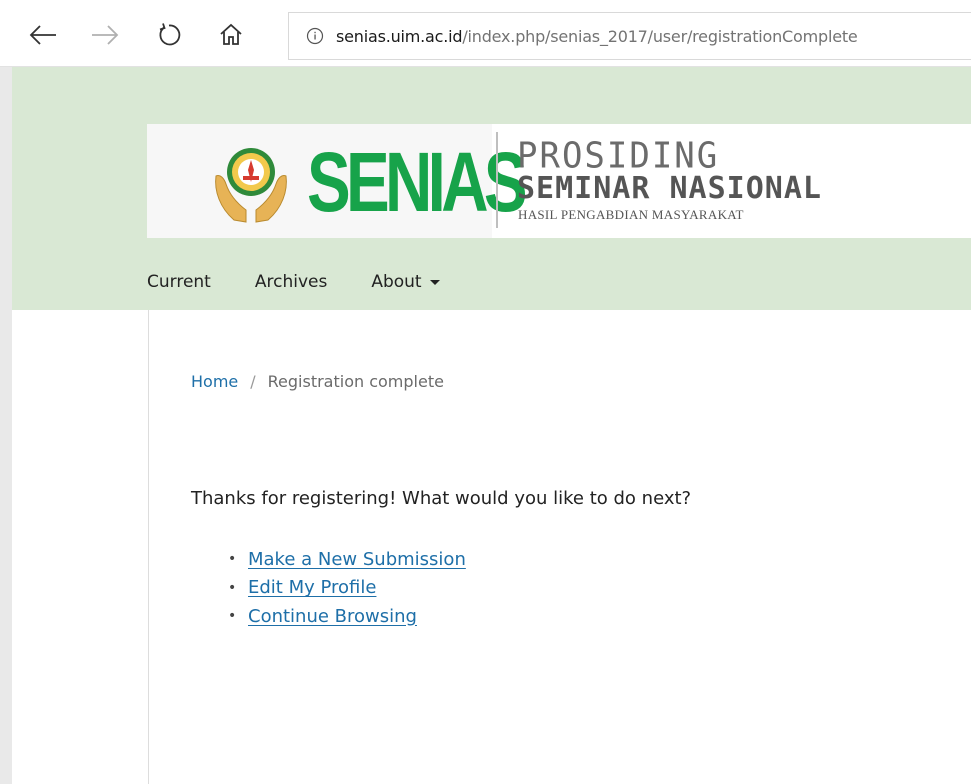  I want to click on list-item: • Continue Browsing, so click(347, 616).